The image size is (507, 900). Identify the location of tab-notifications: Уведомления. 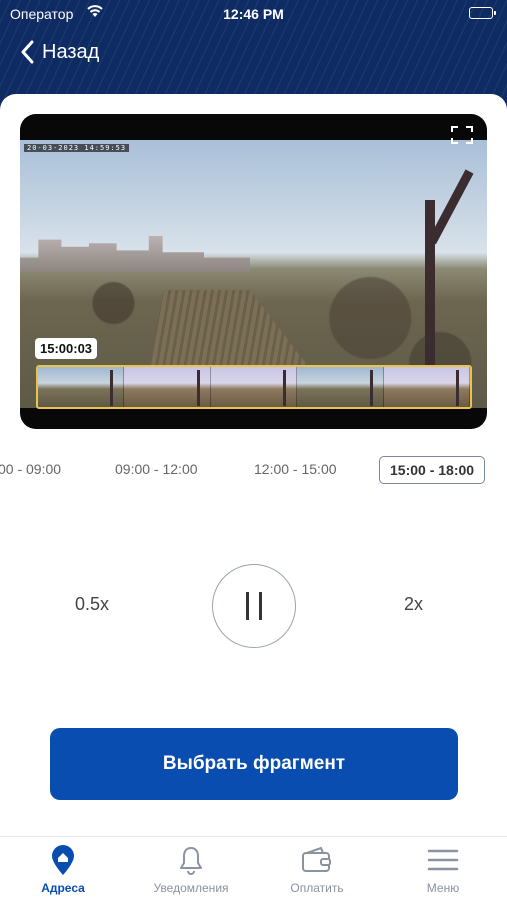
(191, 869).